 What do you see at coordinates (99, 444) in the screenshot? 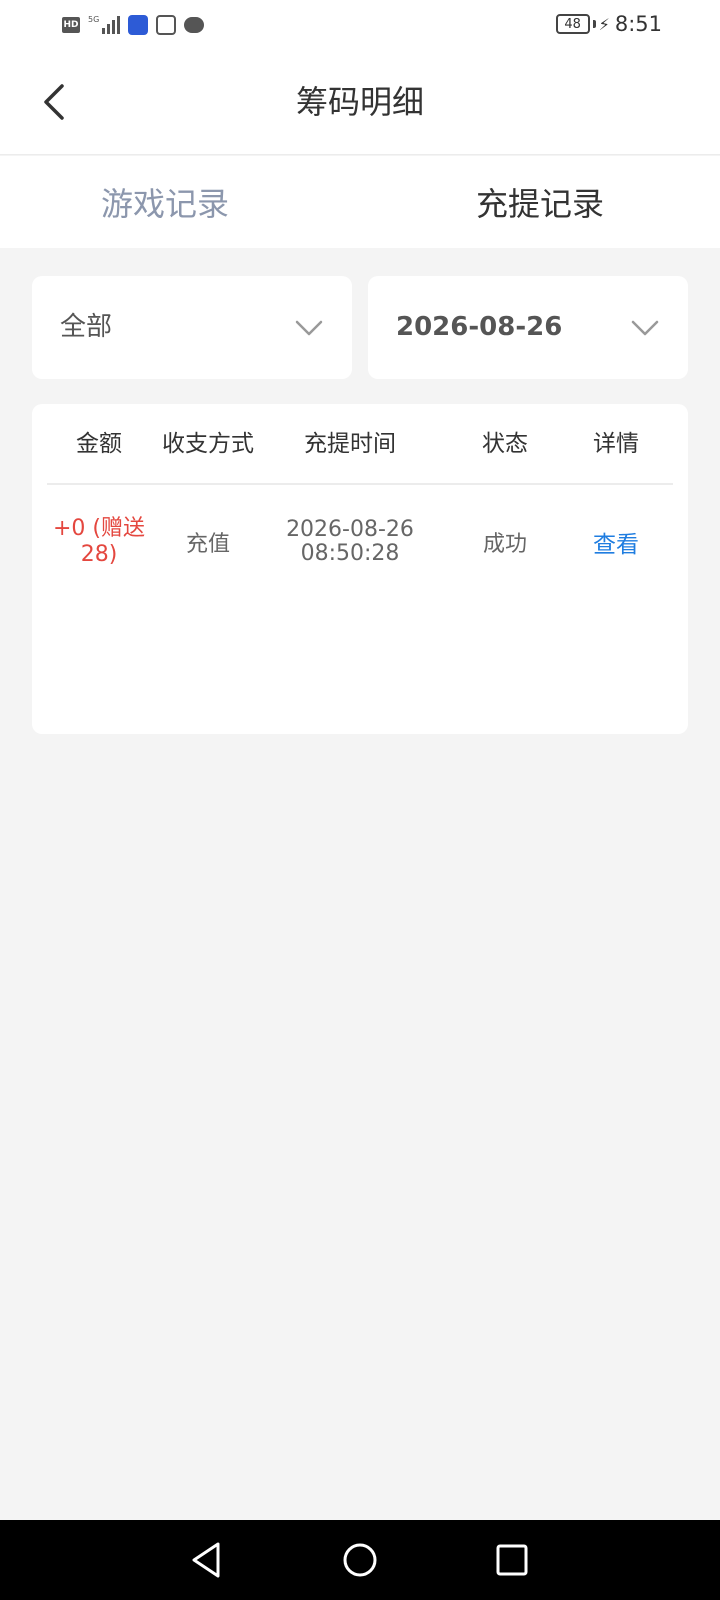
I see `column-header-amount: 金额` at bounding box center [99, 444].